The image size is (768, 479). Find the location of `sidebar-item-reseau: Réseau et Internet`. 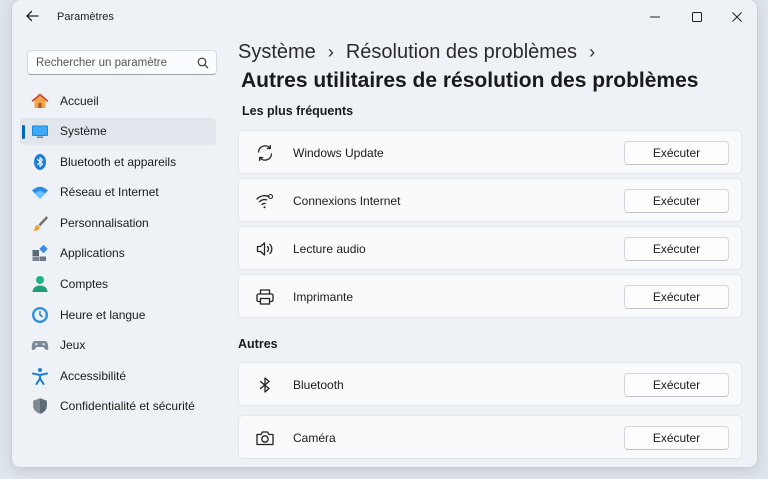

sidebar-item-reseau: Réseau et Internet is located at coordinates (118, 192).